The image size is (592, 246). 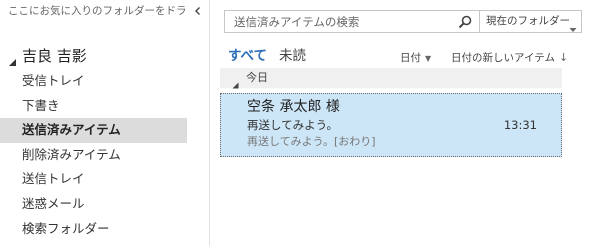 I want to click on message-preview: 再送してみよう。[おわり], so click(x=311, y=141).